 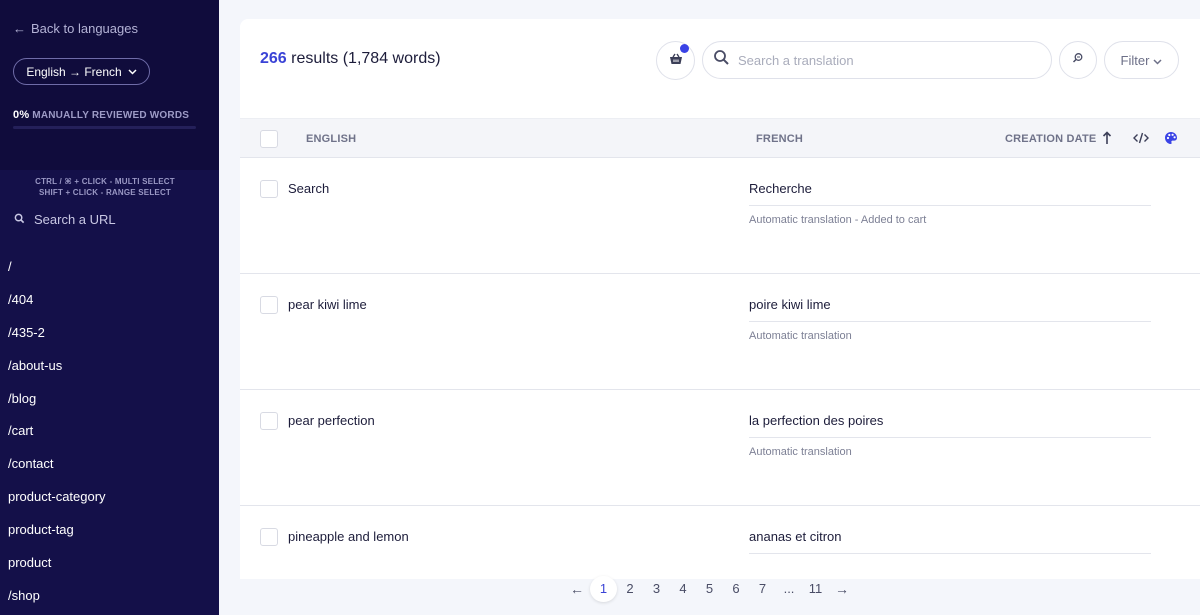 I want to click on page-number: 2, so click(x=630, y=589).